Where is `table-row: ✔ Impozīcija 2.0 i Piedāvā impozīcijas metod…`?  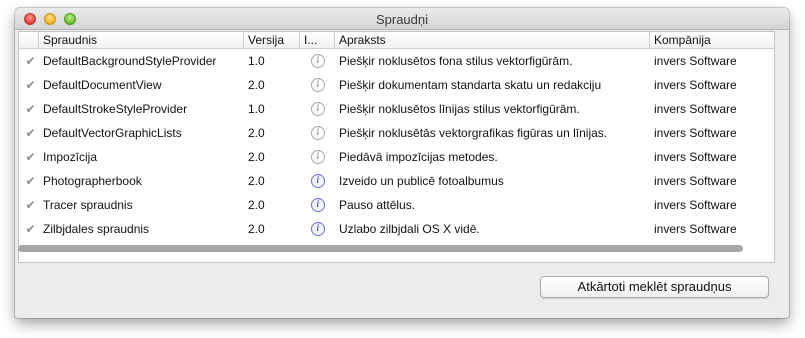
table-row: ✔ Impozīcija 2.0 i Piedāvā impozīcijas metod… is located at coordinates (396, 157).